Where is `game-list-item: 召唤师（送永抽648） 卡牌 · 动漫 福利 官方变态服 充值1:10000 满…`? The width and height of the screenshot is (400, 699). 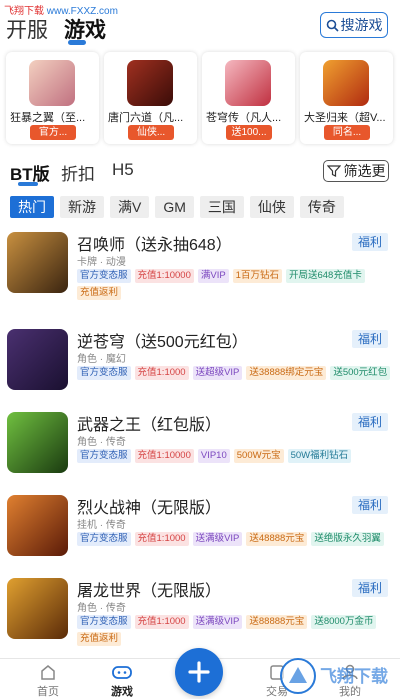 game-list-item: 召唤师（送永抽648） 卡牌 · 动漫 福利 官方变态服 充值1:10000 满… is located at coordinates (200, 266).